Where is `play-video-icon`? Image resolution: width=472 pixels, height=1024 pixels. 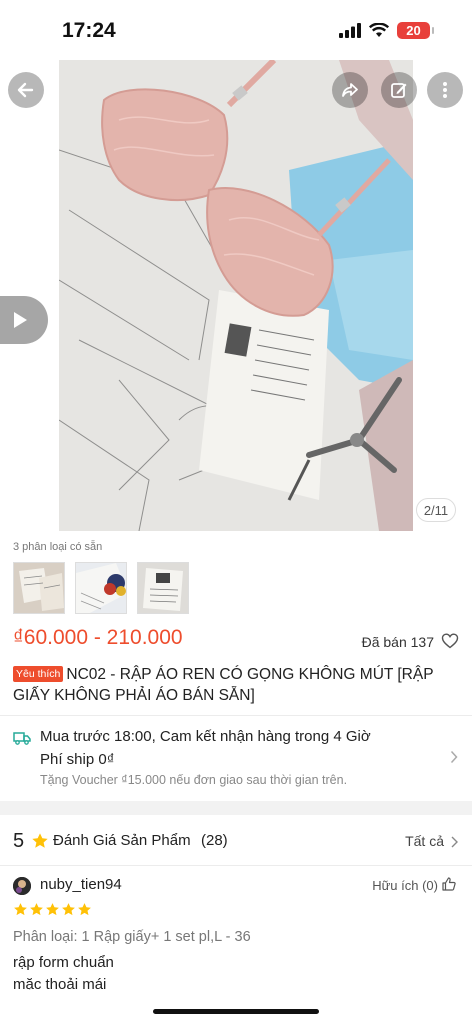 play-video-icon is located at coordinates (20, 320).